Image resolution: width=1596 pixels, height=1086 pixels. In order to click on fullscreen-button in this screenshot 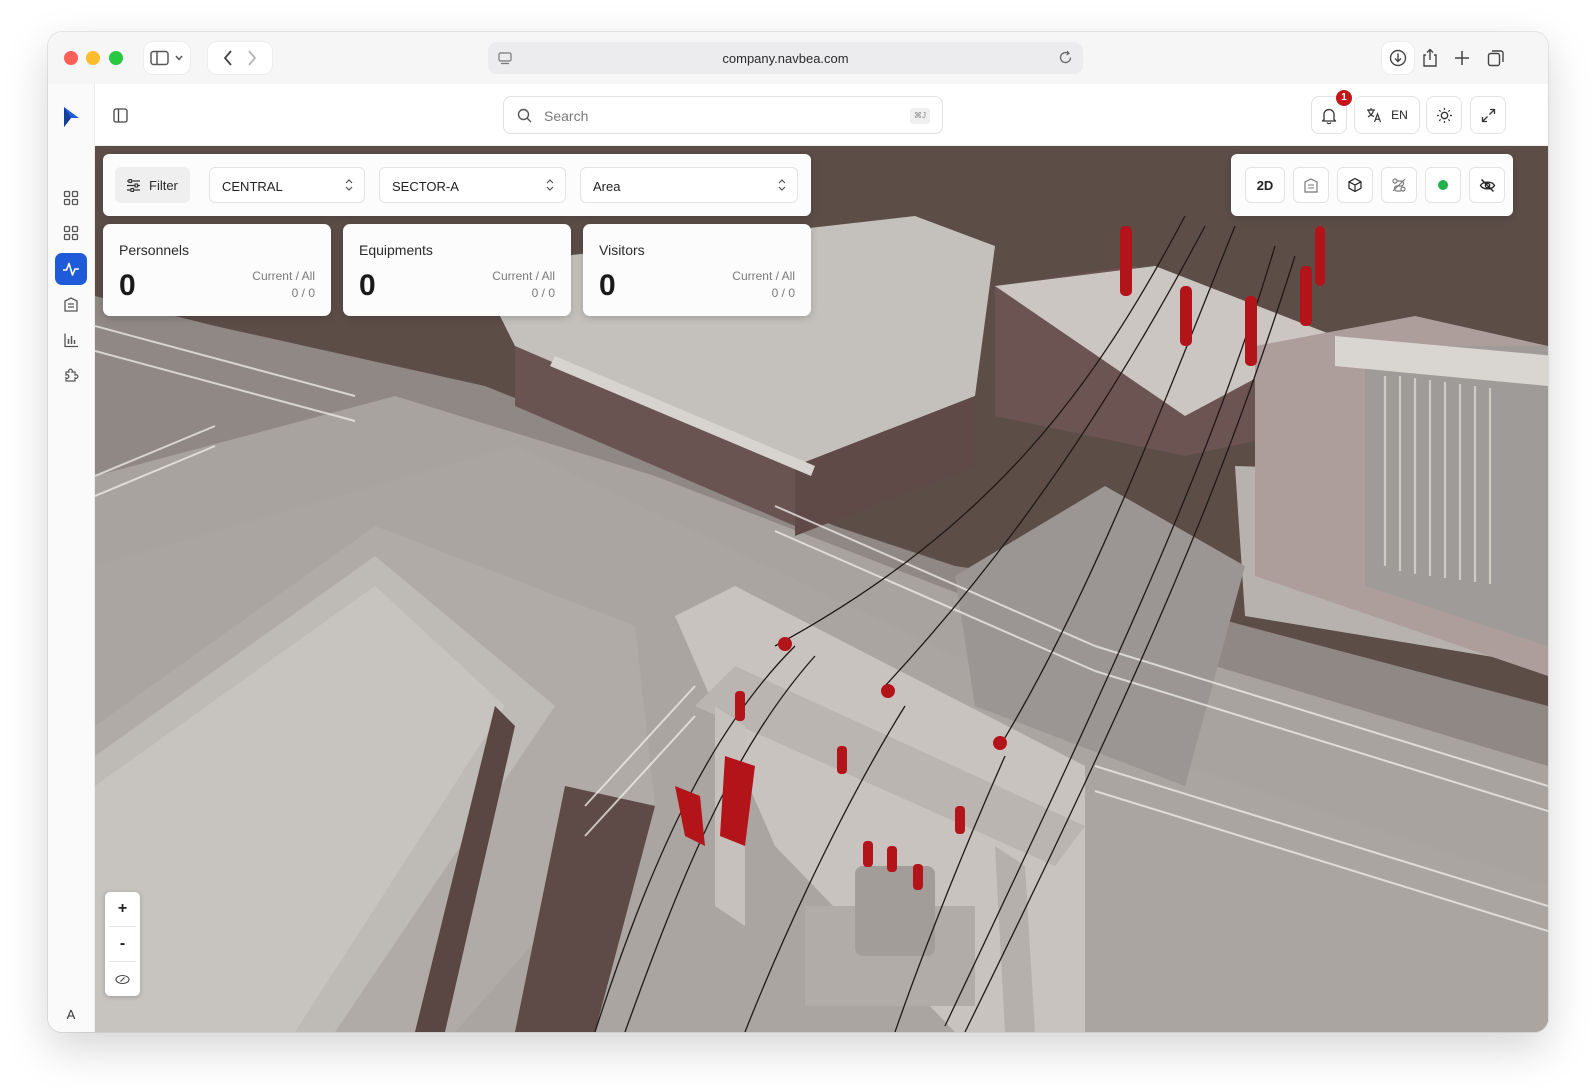, I will do `click(1488, 115)`.